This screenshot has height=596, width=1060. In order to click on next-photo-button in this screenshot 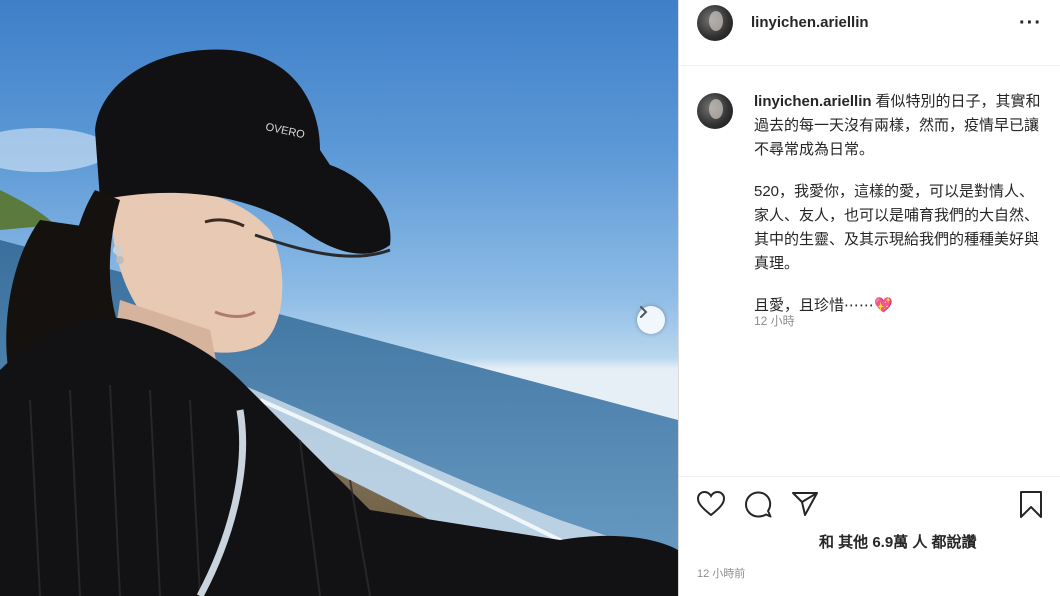, I will do `click(651, 320)`.